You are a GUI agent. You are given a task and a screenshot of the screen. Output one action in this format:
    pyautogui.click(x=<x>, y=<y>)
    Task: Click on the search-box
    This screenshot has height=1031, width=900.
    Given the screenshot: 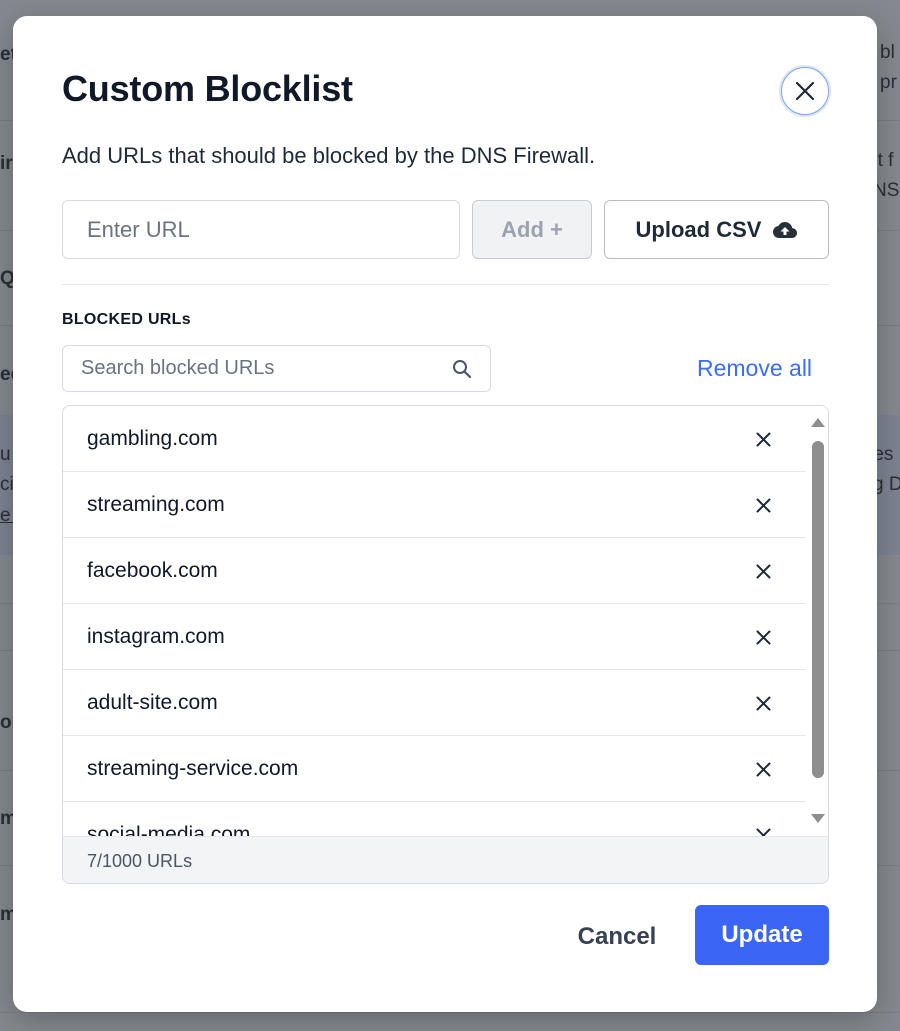 What is the action you would take?
    pyautogui.click(x=276, y=368)
    